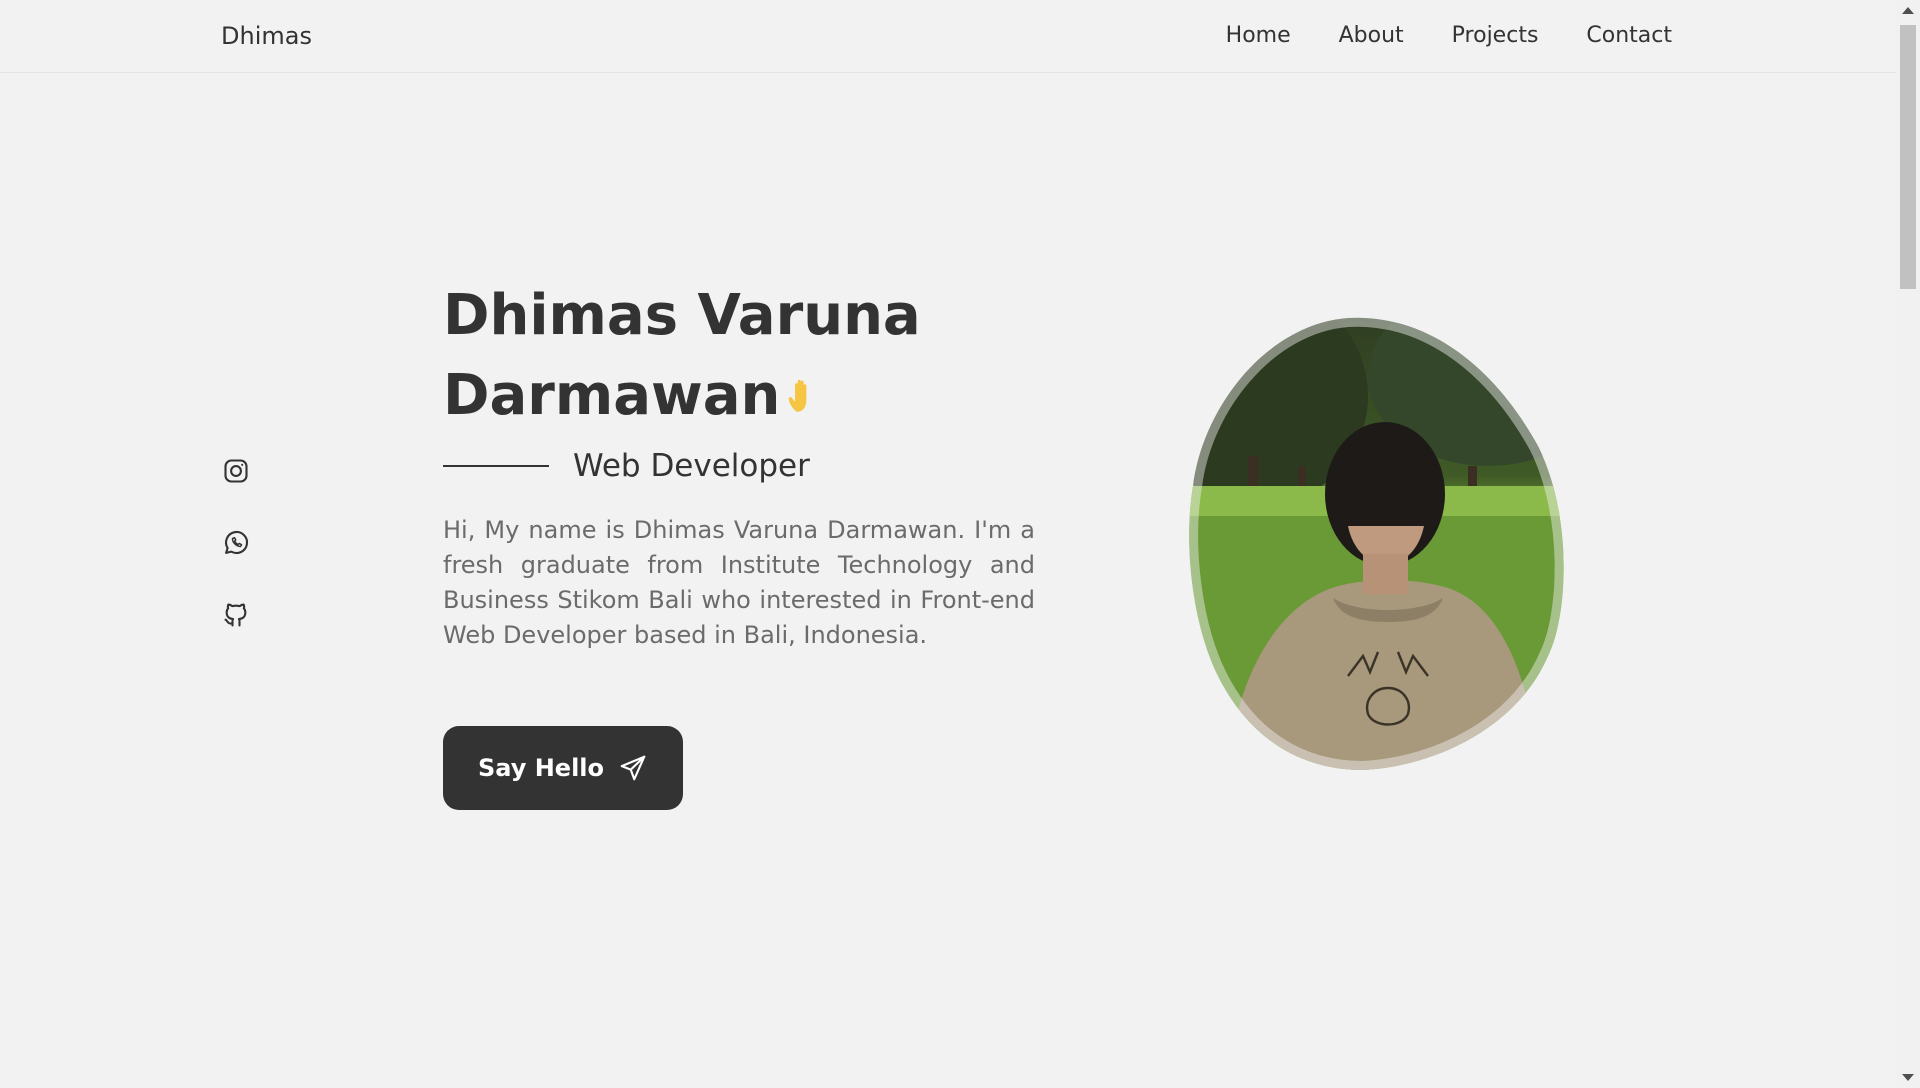 This screenshot has width=1920, height=1088. I want to click on nav-link-about: About, so click(1371, 35).